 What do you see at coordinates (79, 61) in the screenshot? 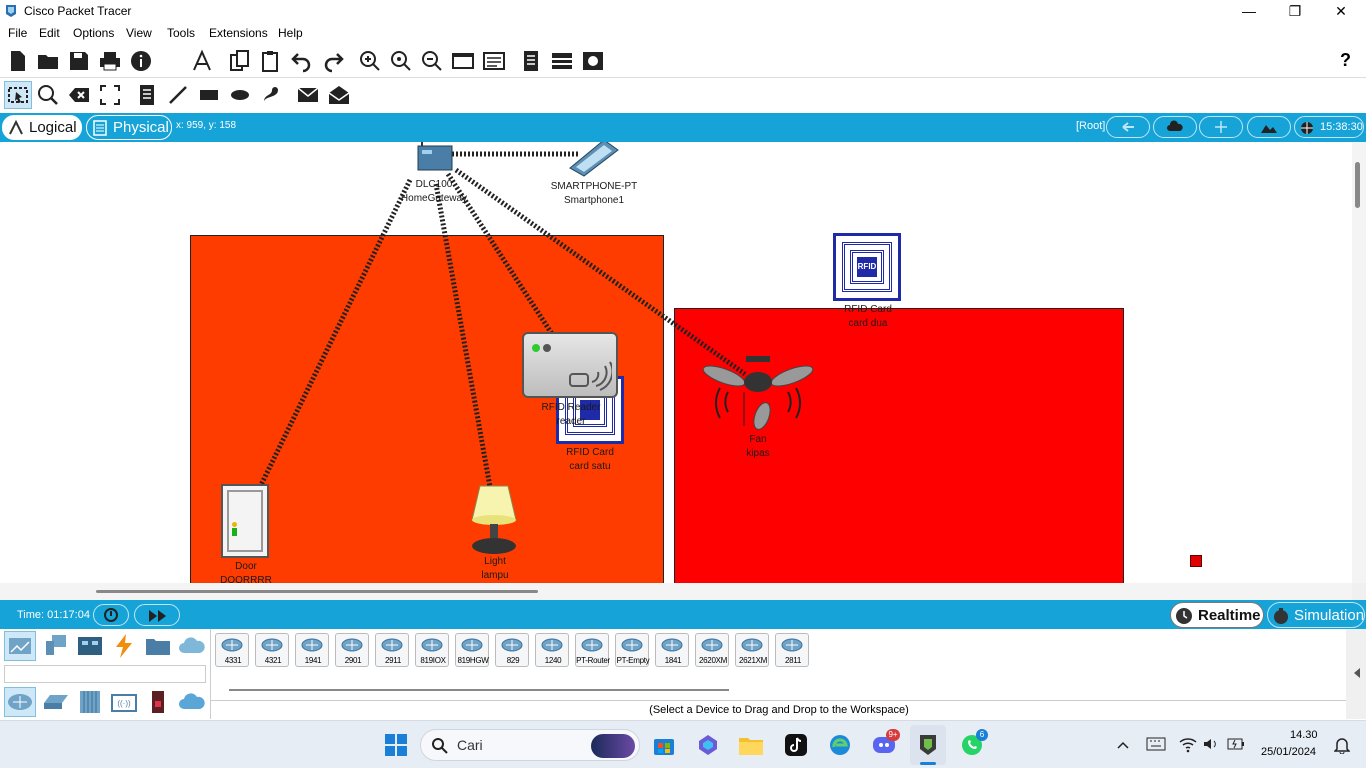
I see `save-icon` at bounding box center [79, 61].